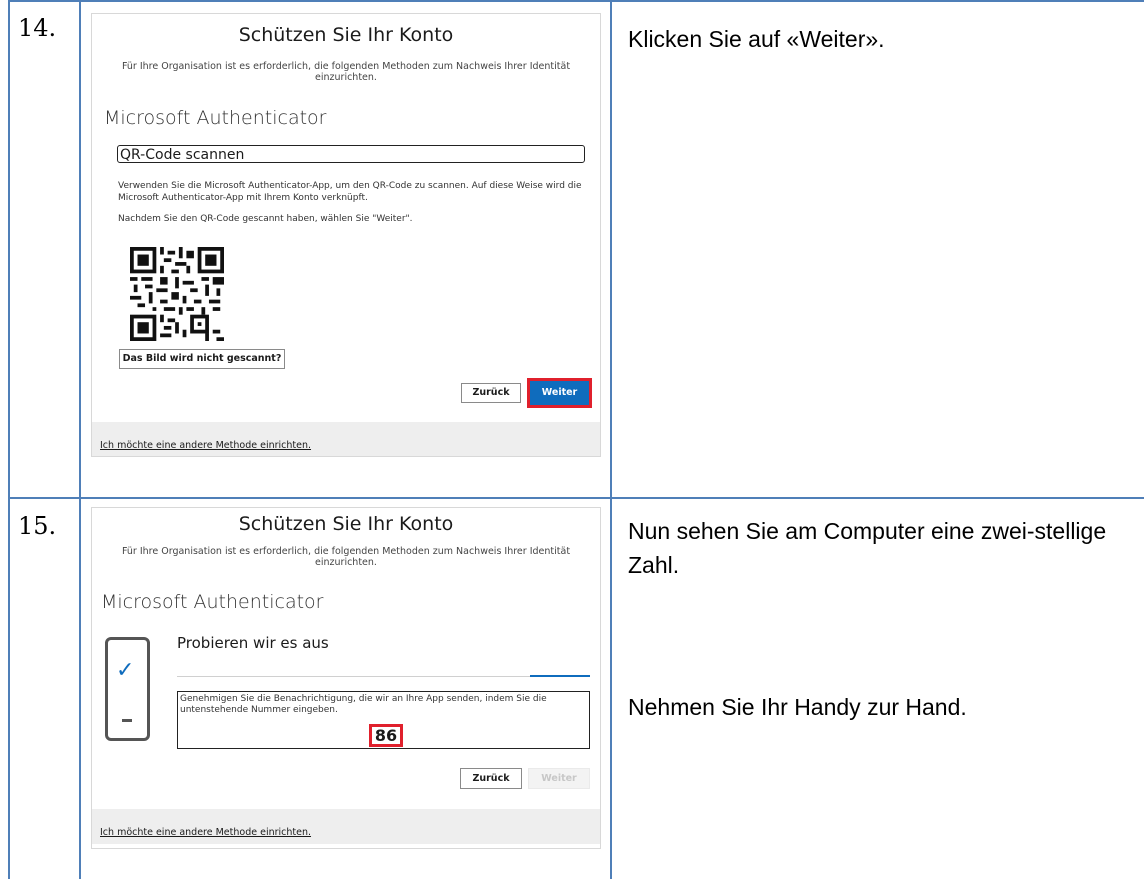 This screenshot has width=1144, height=879. Describe the element at coordinates (383, 676) in the screenshot. I see `progress-bar` at that location.